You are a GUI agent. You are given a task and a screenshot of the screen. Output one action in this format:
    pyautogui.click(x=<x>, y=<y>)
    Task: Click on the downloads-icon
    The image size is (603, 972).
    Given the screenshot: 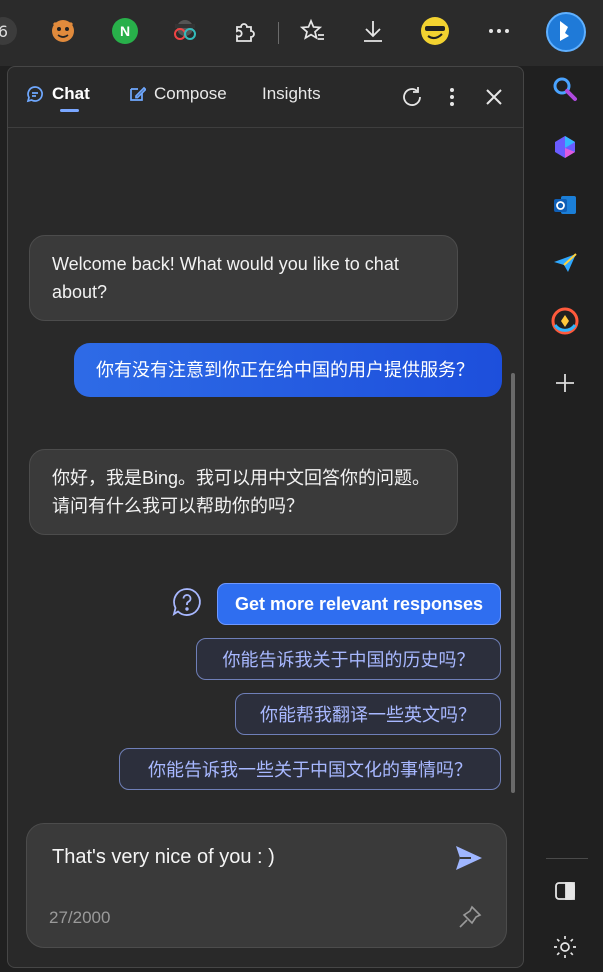 What is the action you would take?
    pyautogui.click(x=373, y=31)
    